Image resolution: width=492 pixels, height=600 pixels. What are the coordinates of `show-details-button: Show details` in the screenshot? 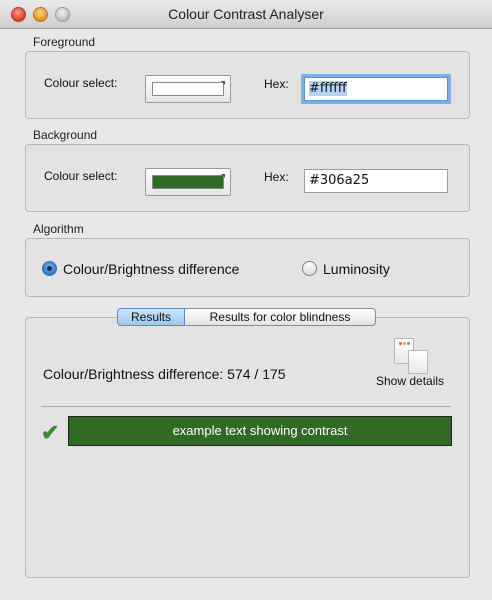 It's located at (410, 362).